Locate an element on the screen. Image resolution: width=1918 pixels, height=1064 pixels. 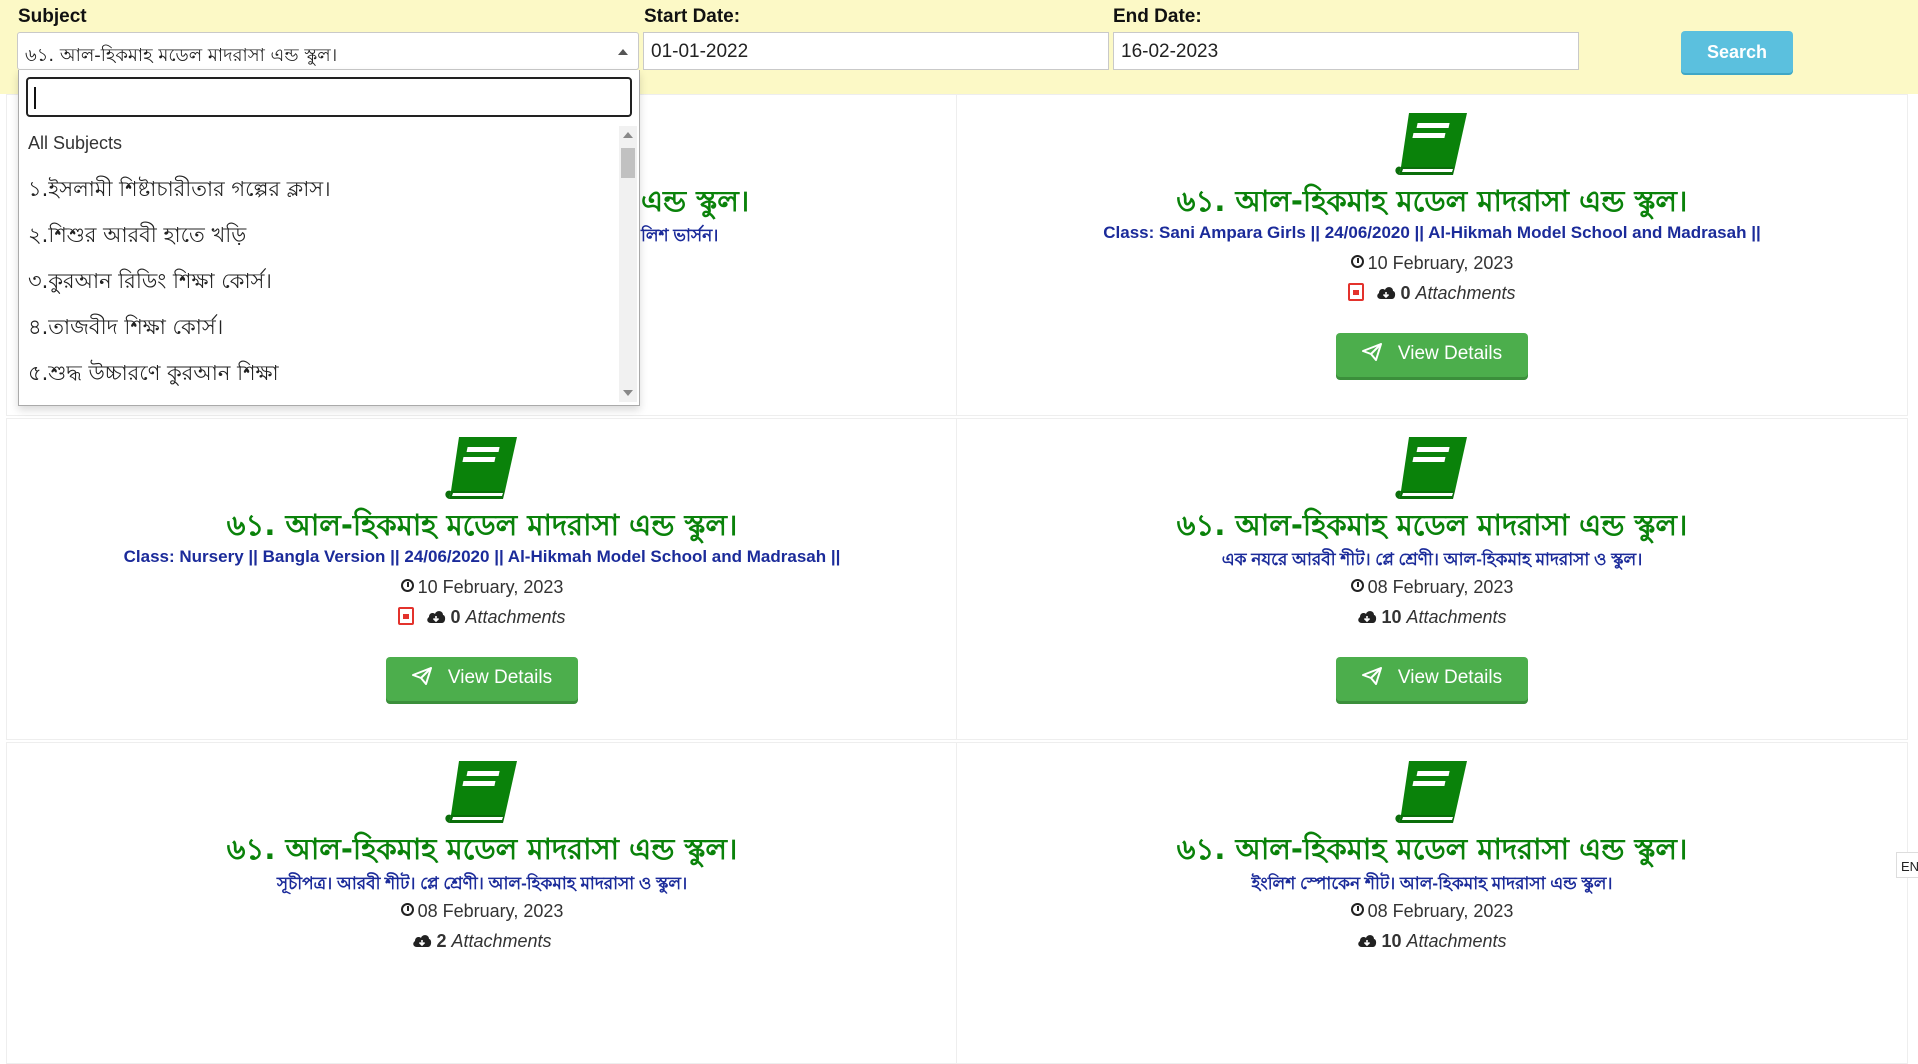
scroll-up-arrow-icon is located at coordinates (628, 135).